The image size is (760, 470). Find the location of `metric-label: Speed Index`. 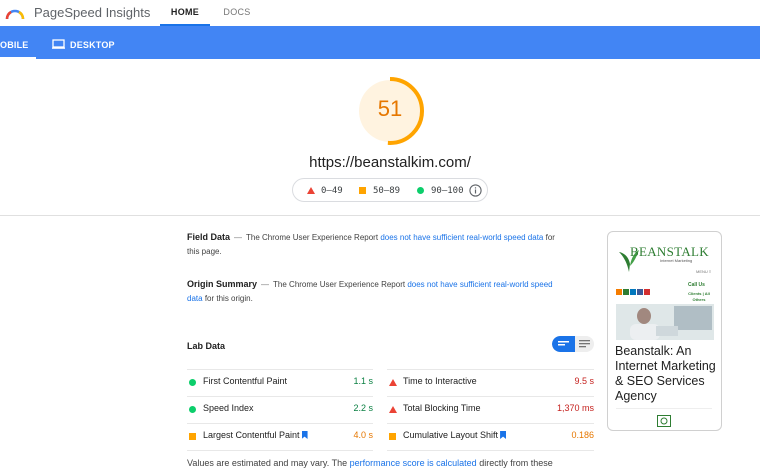

metric-label: Speed Index is located at coordinates (228, 408).